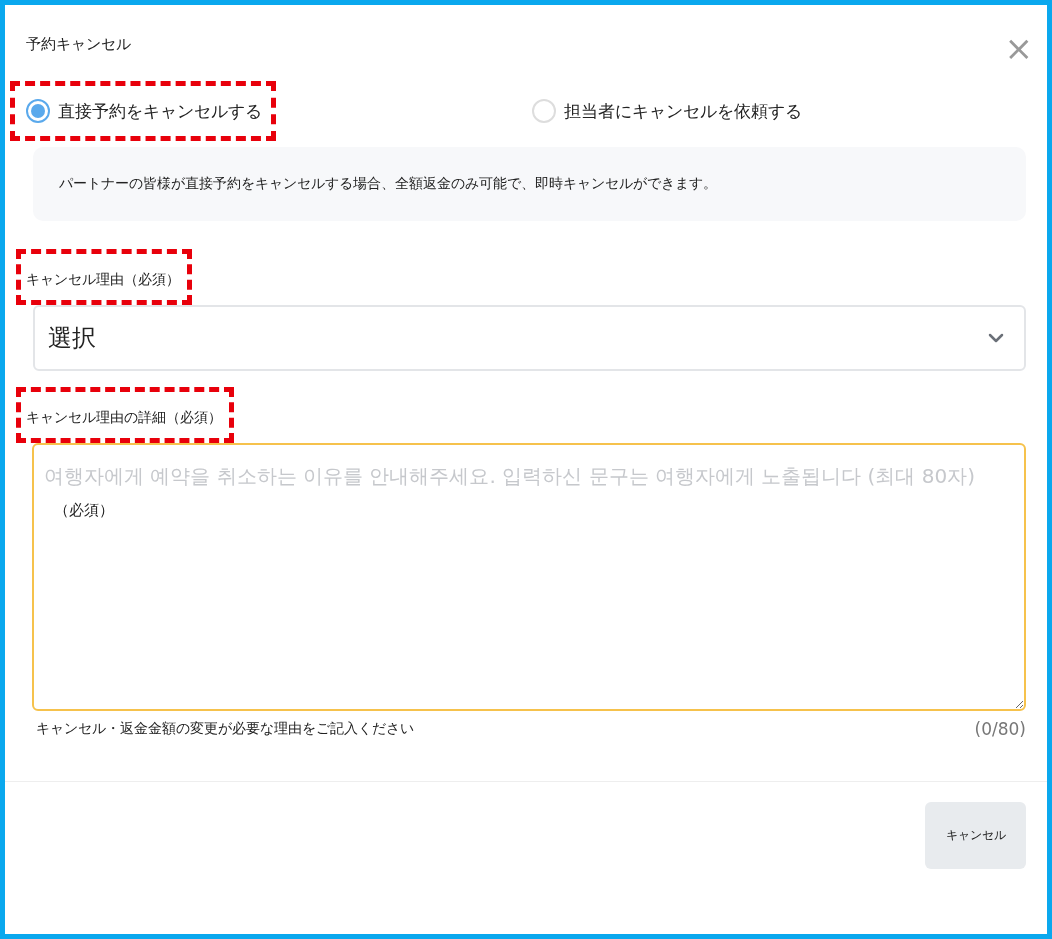 The width and height of the screenshot is (1052, 939). What do you see at coordinates (84, 510) in the screenshot?
I see `required-note: （必須）` at bounding box center [84, 510].